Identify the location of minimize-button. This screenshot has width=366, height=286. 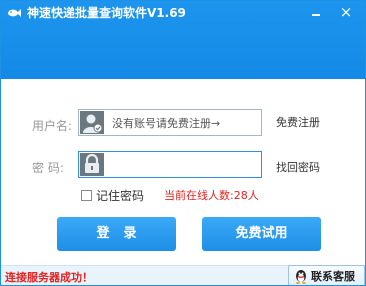
(316, 12).